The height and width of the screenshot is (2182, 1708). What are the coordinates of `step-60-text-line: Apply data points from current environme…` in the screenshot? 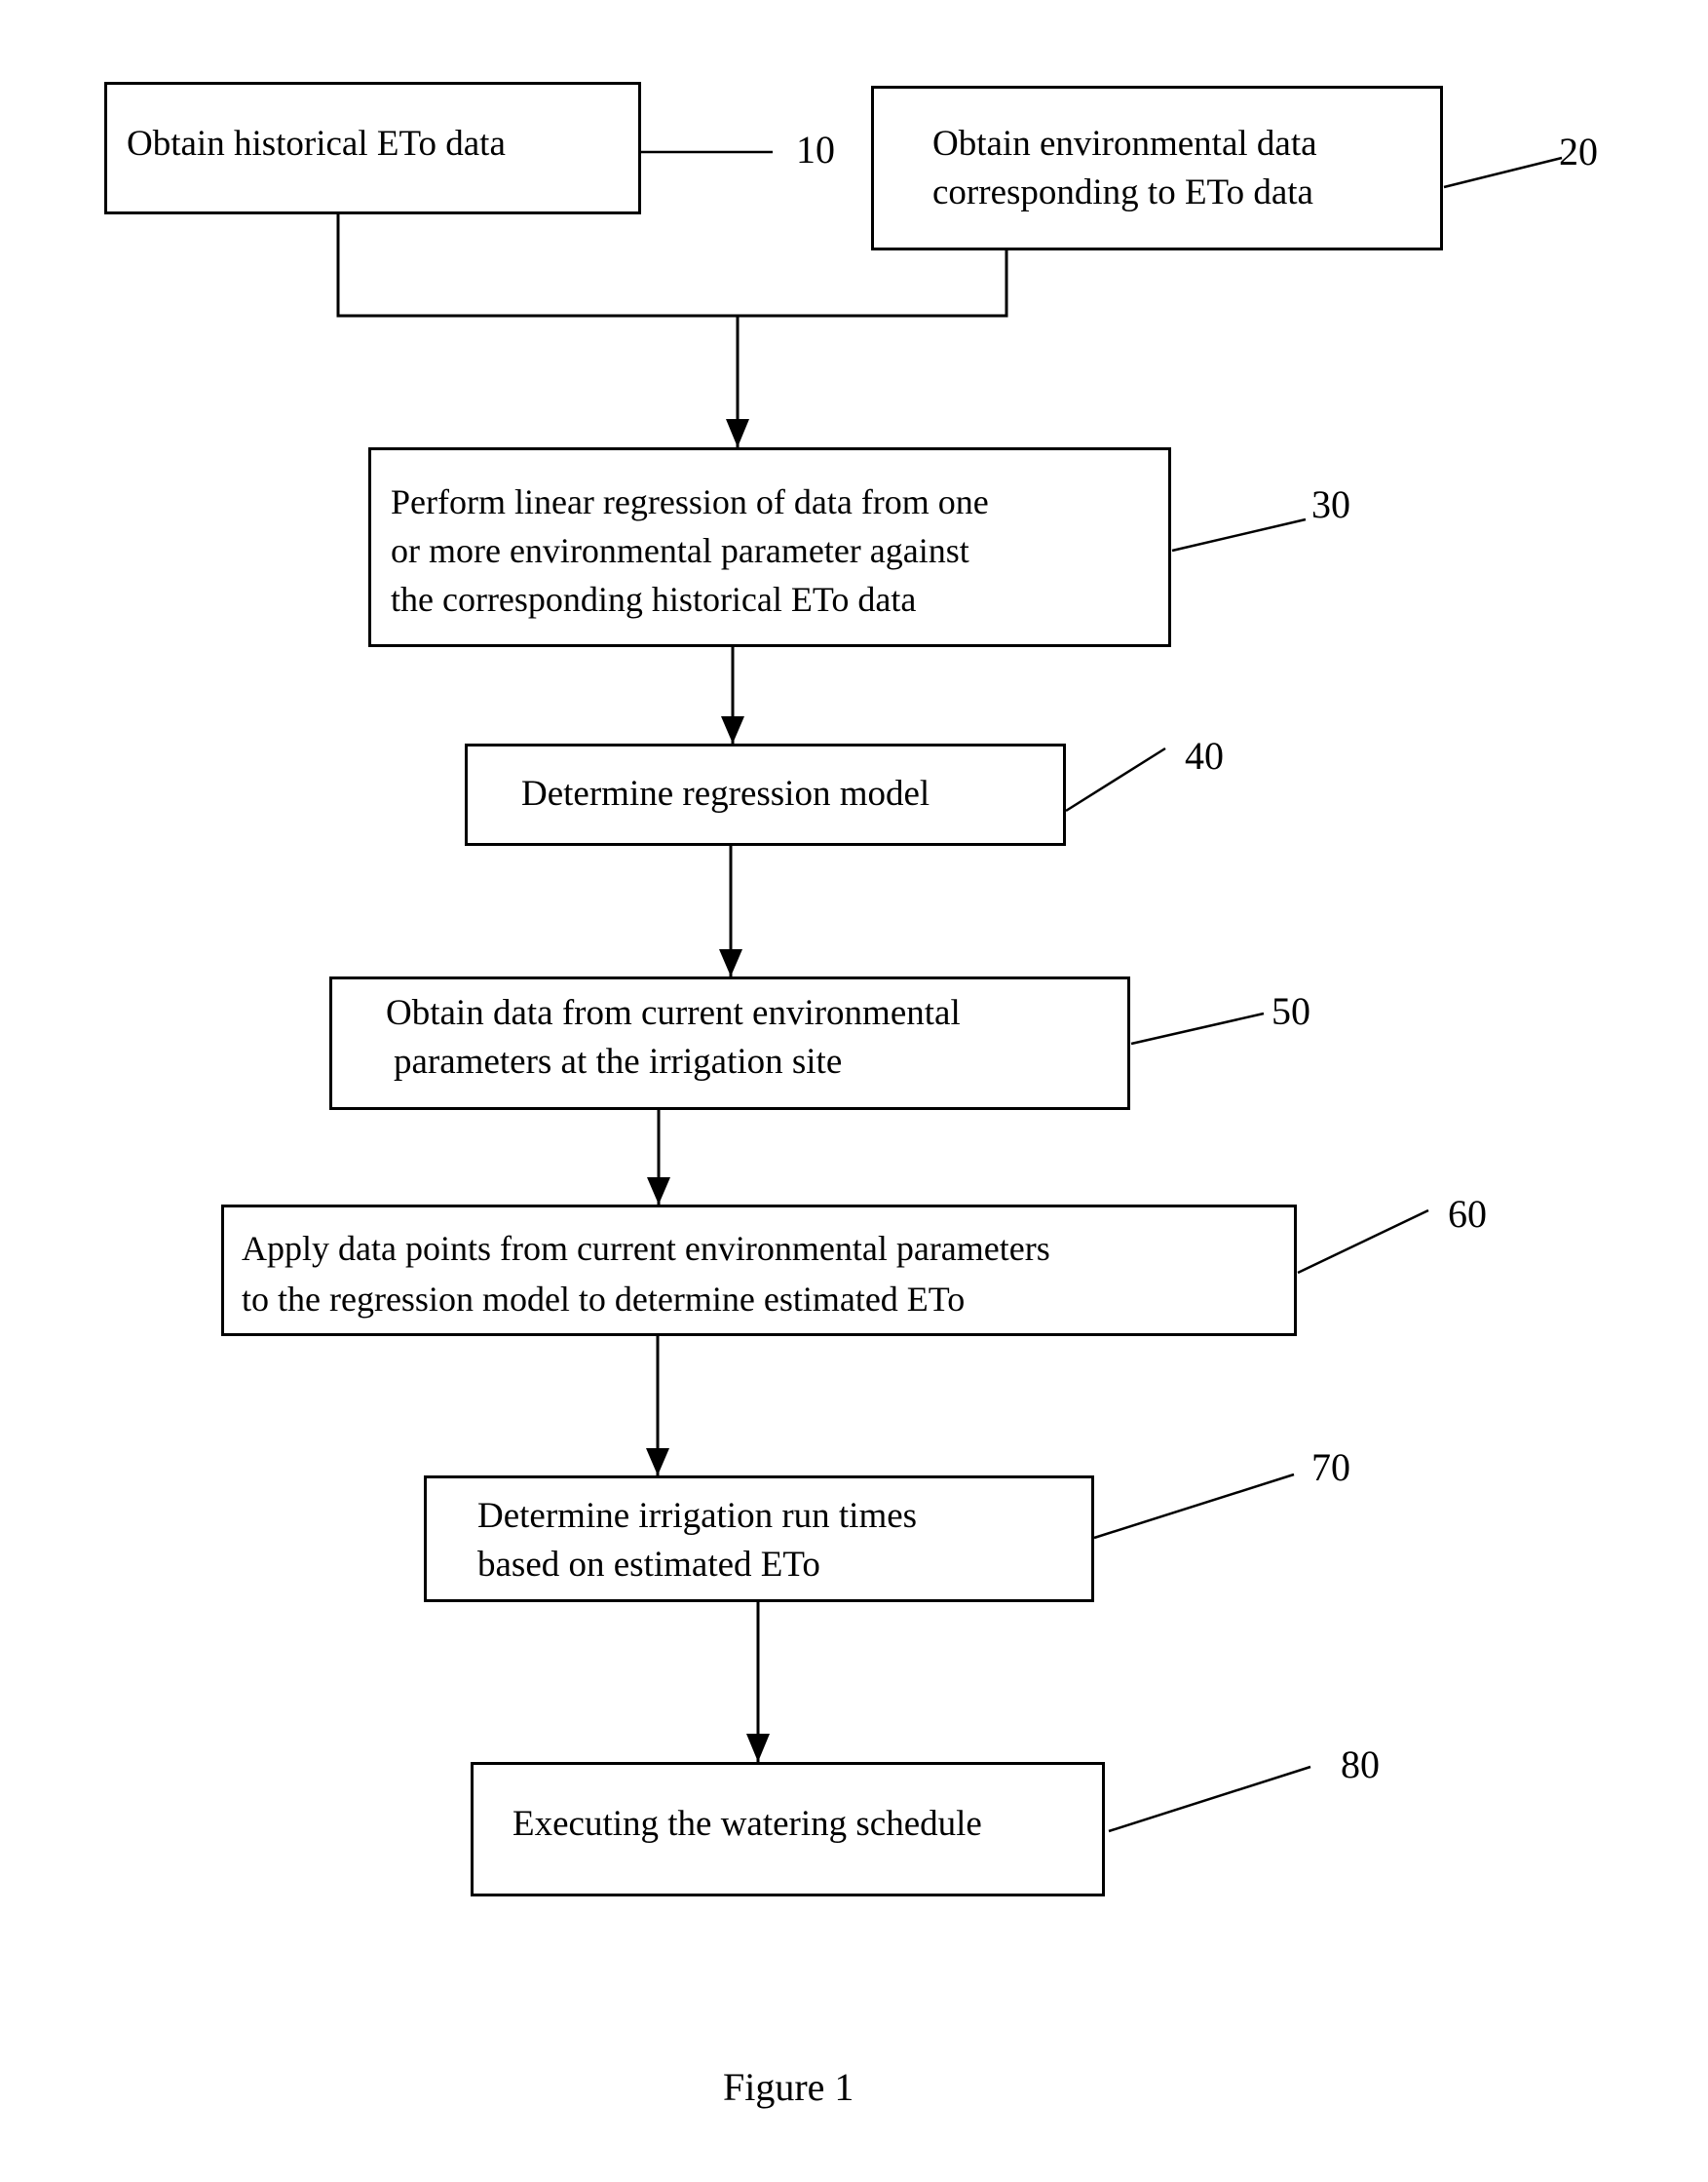 It's located at (646, 1248).